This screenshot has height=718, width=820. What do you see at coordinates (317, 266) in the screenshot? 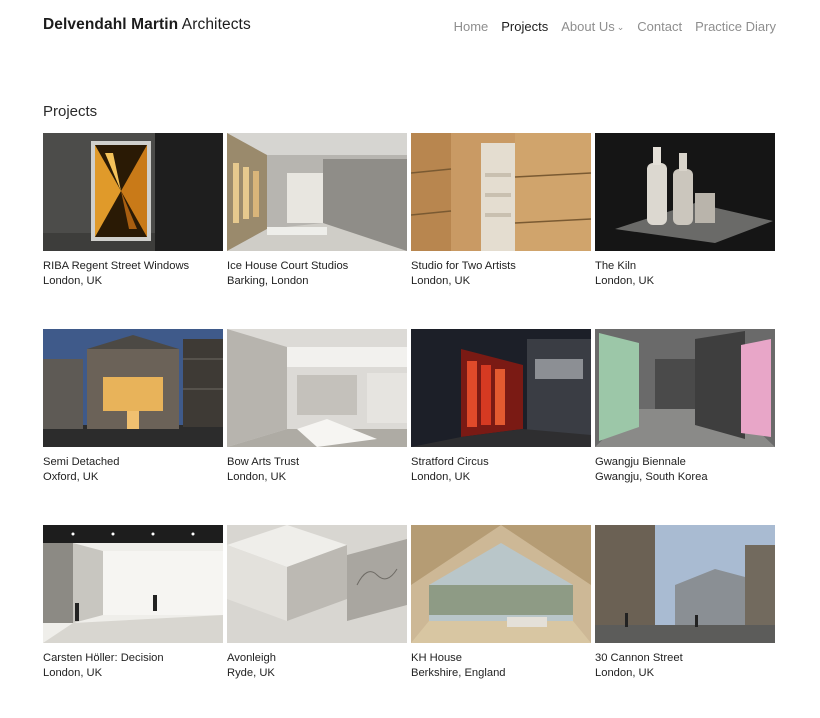
I see `project-title: Ice House Court Studios` at bounding box center [317, 266].